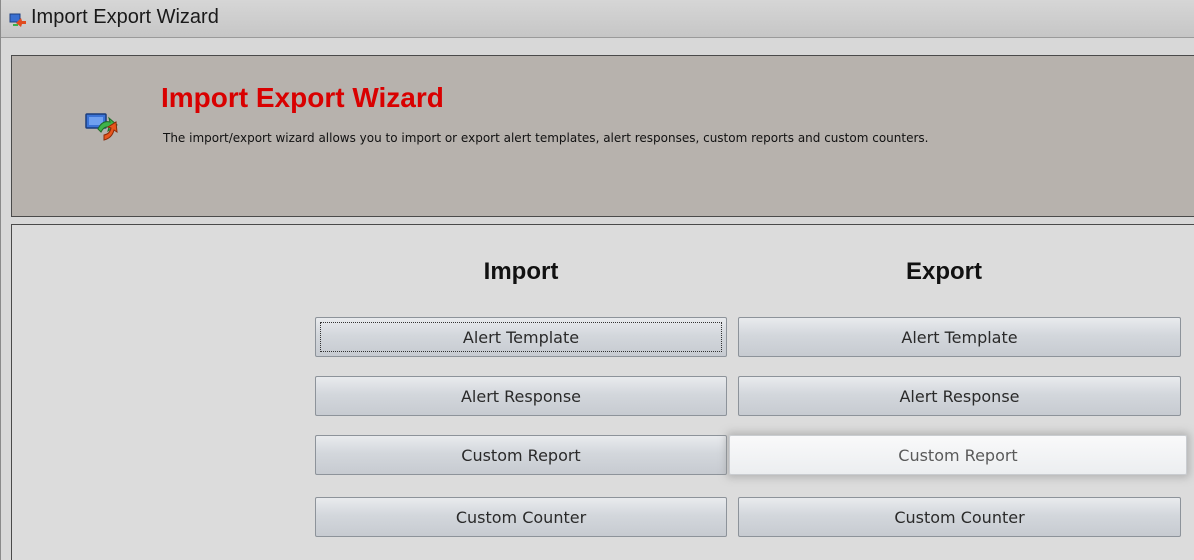 The width and height of the screenshot is (1194, 560). I want to click on export-heading: Export, so click(943, 271).